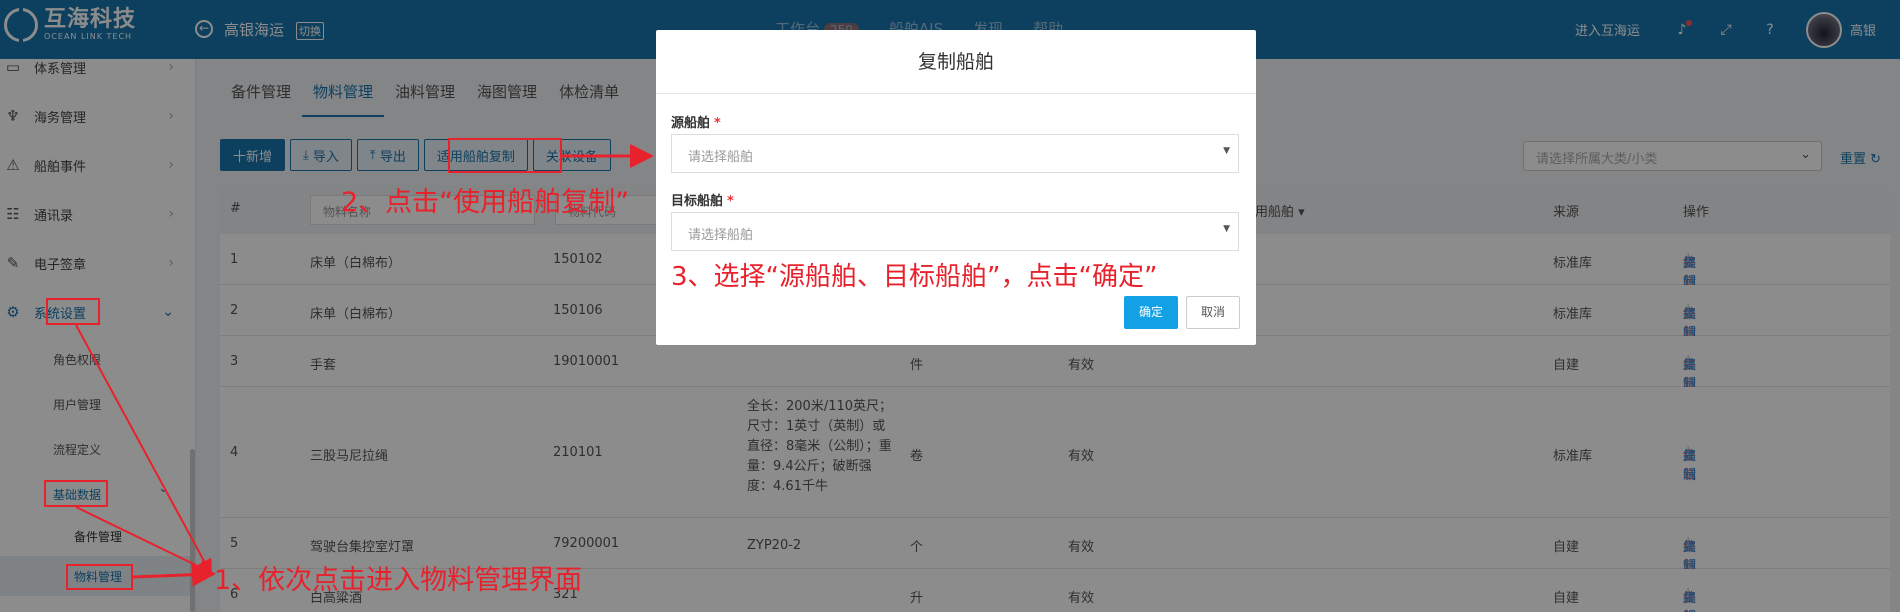  What do you see at coordinates (144, 540) in the screenshot?
I see `annotation-arrow-basic-data` at bounding box center [144, 540].